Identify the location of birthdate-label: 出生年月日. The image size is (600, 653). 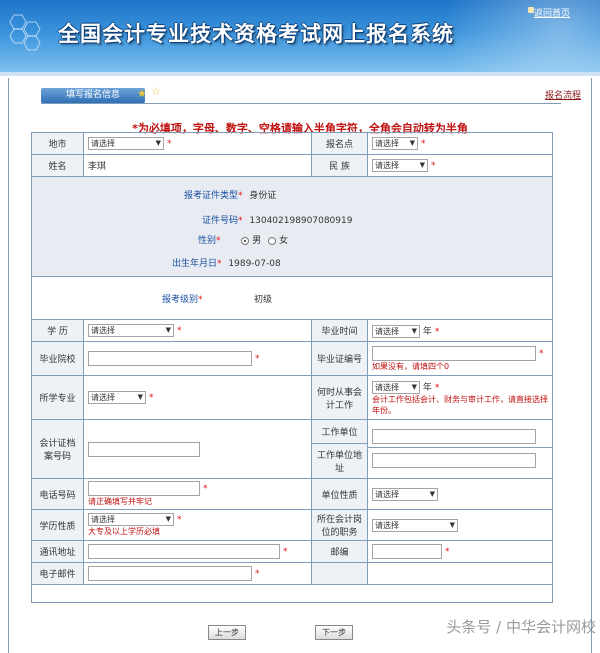
(195, 264).